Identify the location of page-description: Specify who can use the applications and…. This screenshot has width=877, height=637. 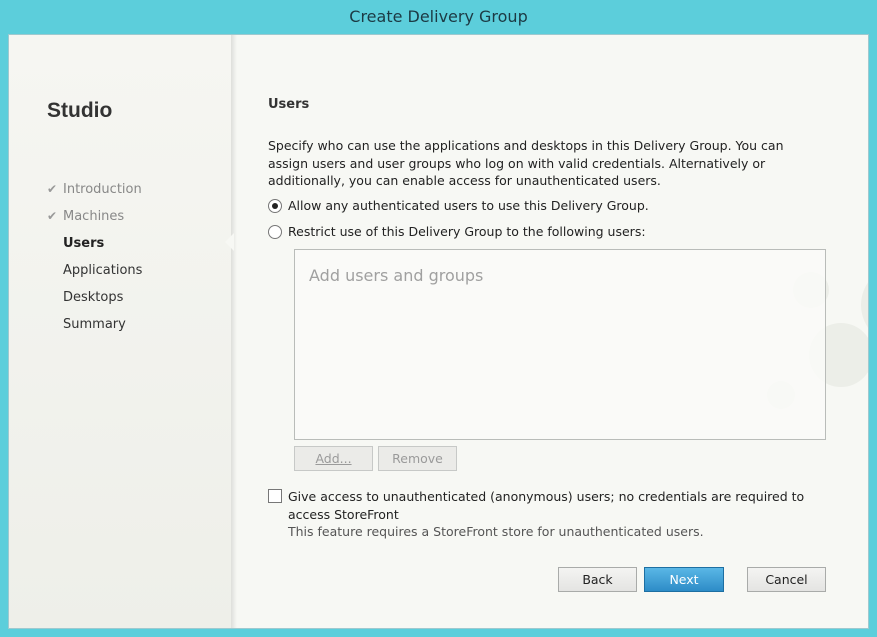
(526, 163).